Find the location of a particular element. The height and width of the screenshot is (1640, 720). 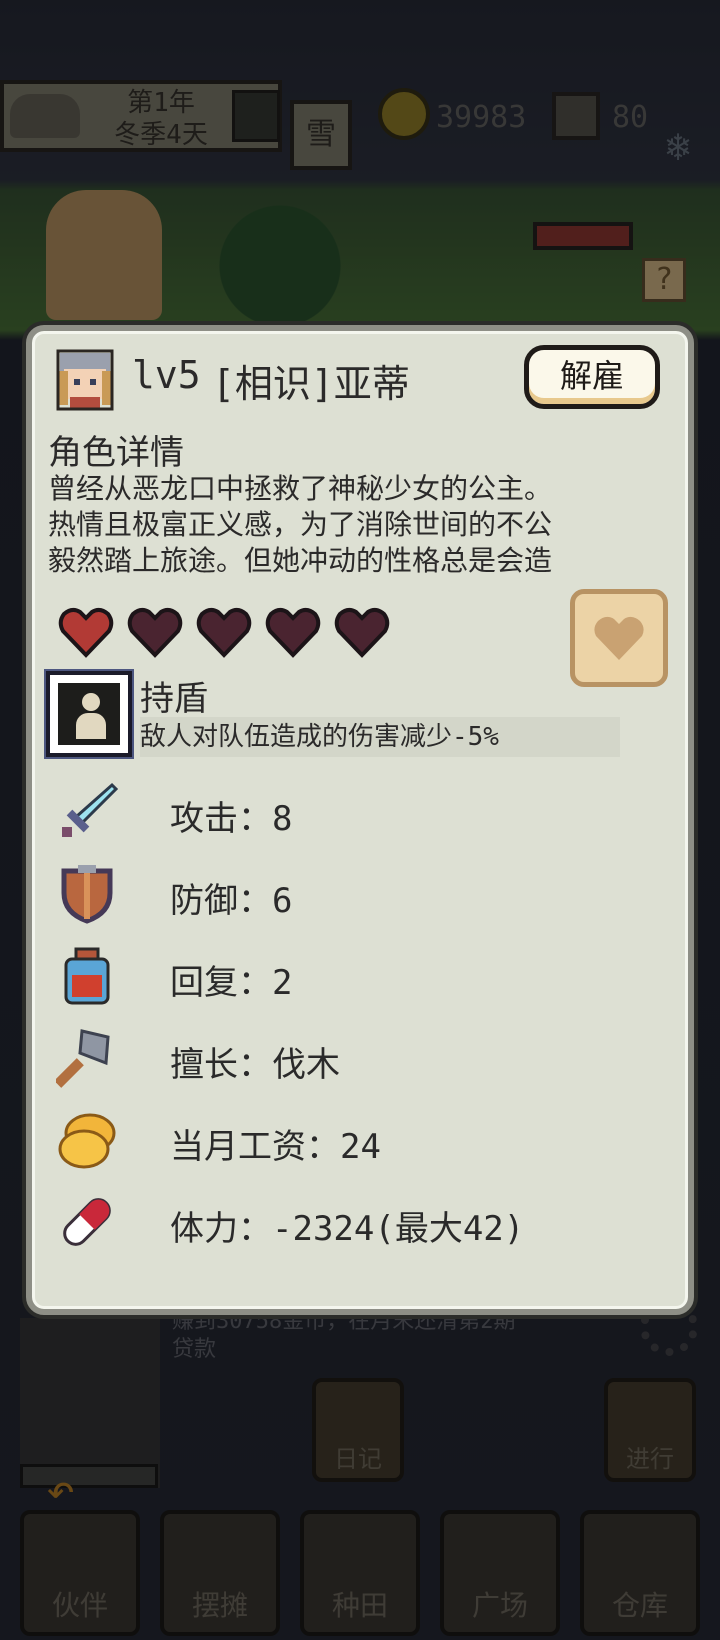

attack-stat: 攻击：8 is located at coordinates (231, 819).